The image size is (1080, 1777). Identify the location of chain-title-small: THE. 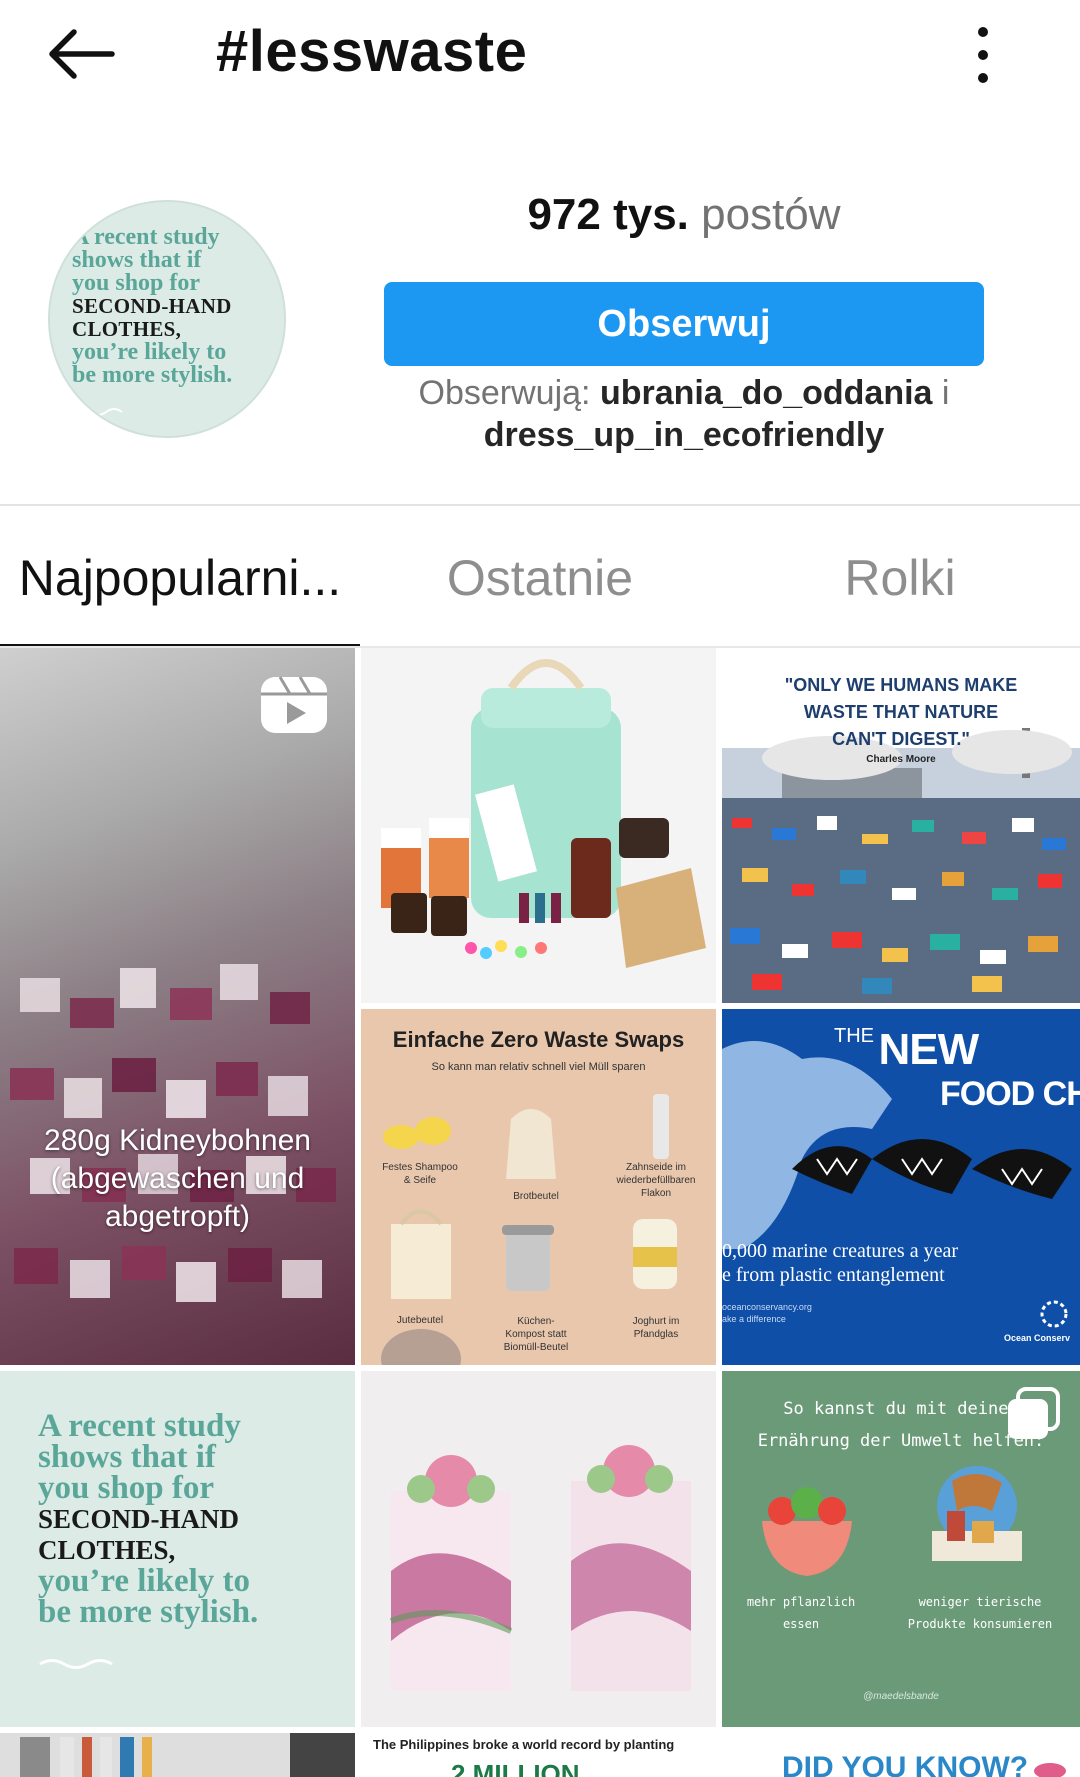
(854, 1036).